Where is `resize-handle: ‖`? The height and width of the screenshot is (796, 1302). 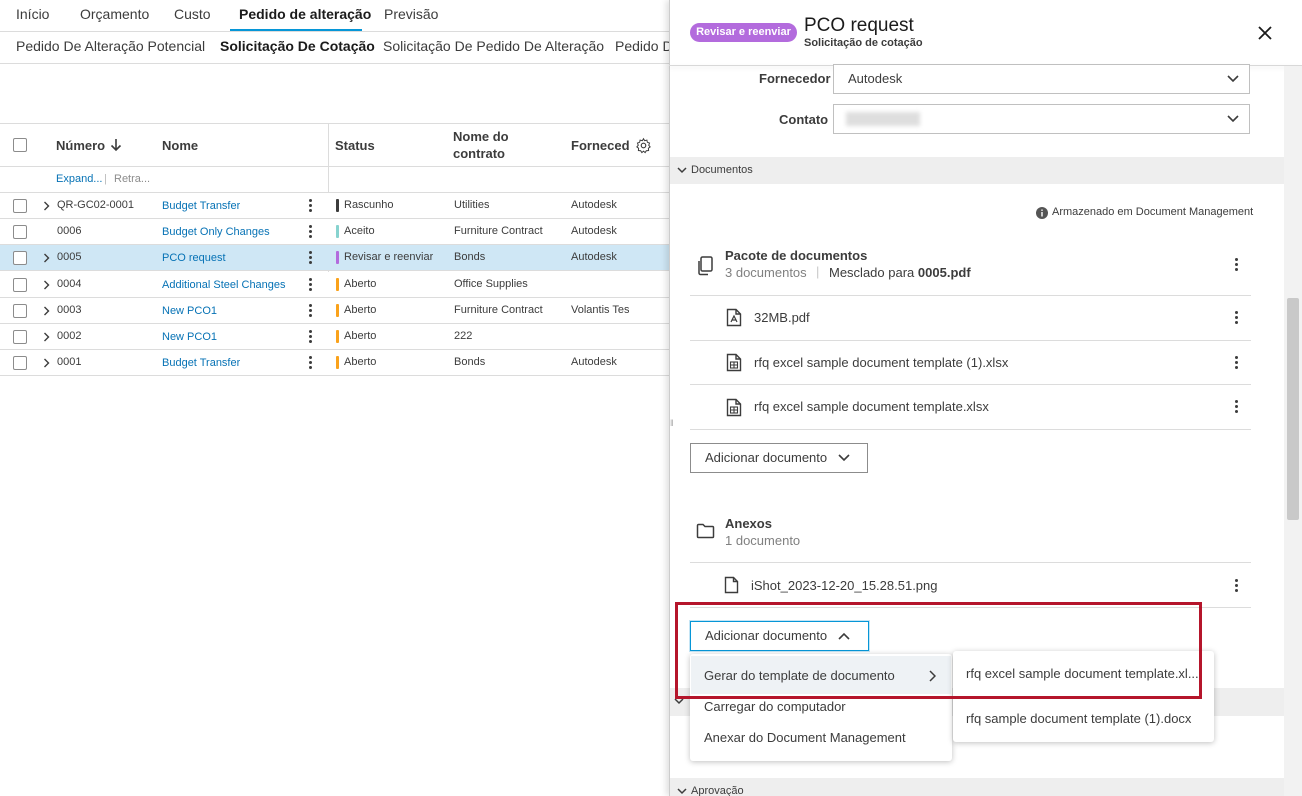 resize-handle: ‖ is located at coordinates (672, 423).